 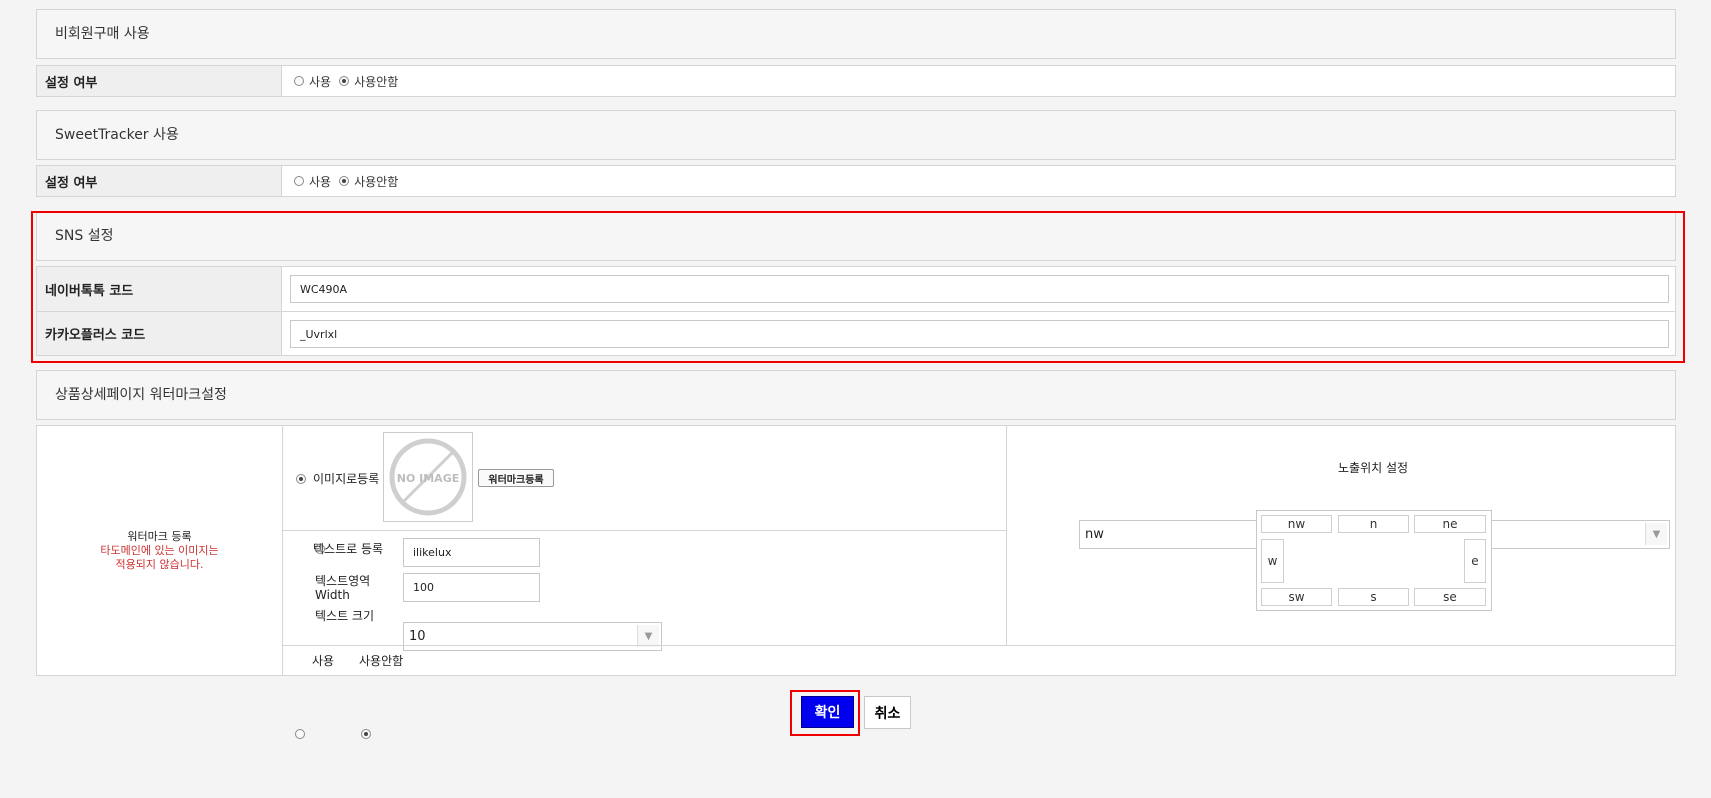 What do you see at coordinates (1475, 561) in the screenshot?
I see `position-e: e` at bounding box center [1475, 561].